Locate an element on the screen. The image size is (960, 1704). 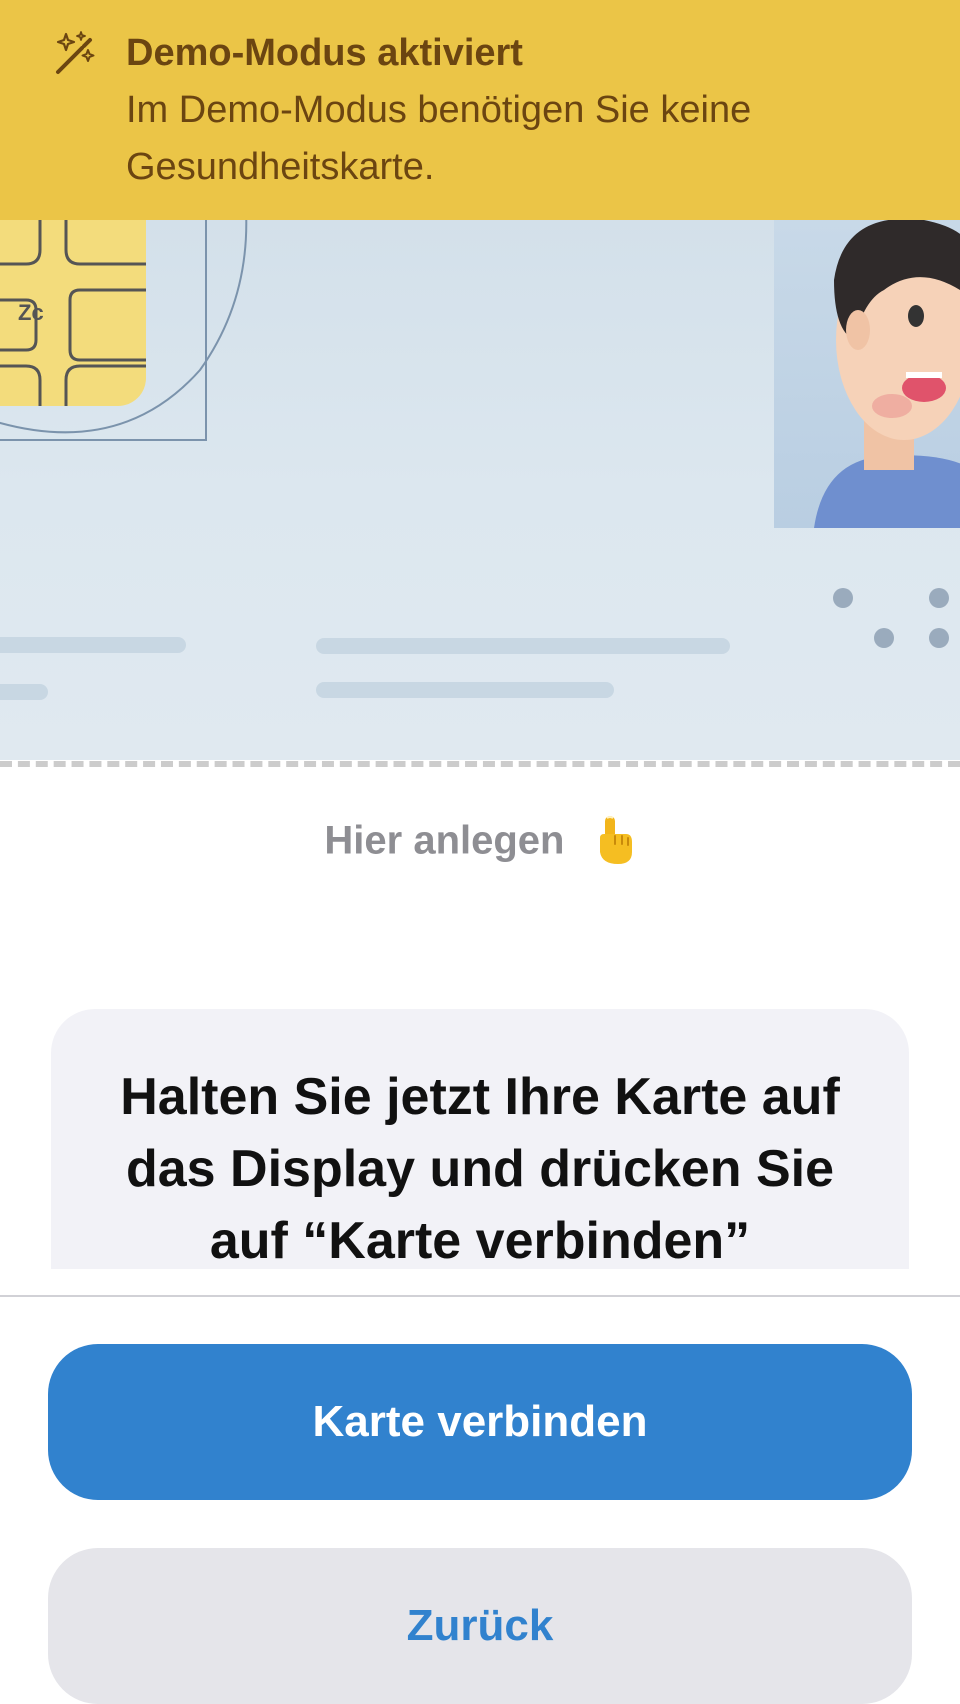
placement-hint: Hier anlegen is located at coordinates (480, 839).